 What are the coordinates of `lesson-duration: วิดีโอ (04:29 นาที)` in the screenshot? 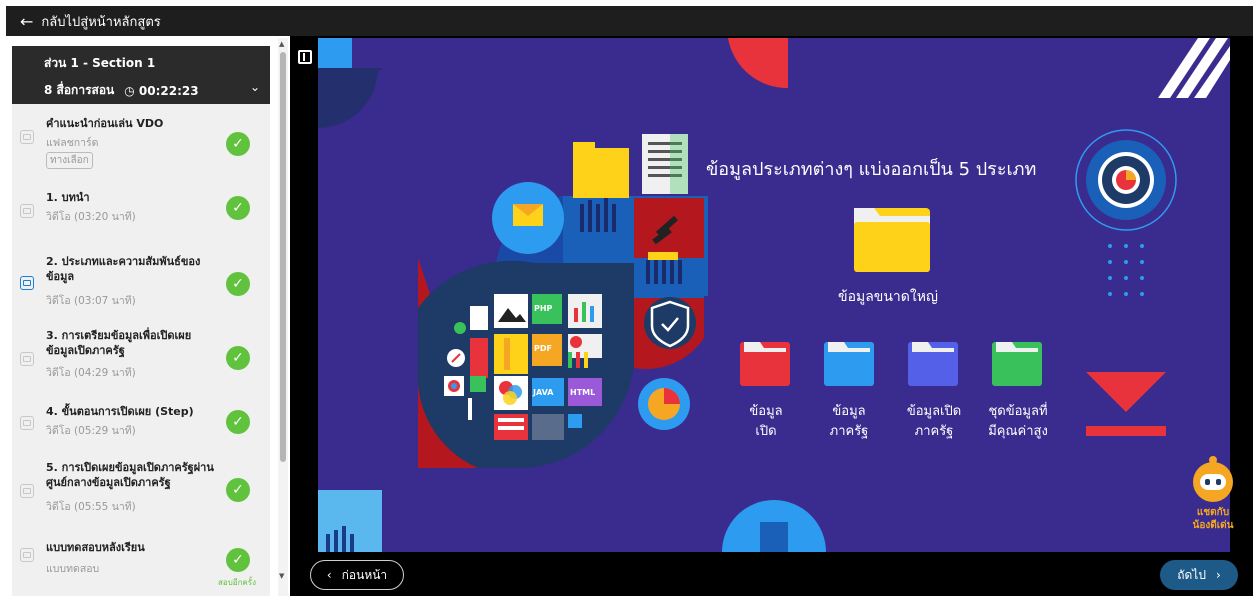 It's located at (91, 373).